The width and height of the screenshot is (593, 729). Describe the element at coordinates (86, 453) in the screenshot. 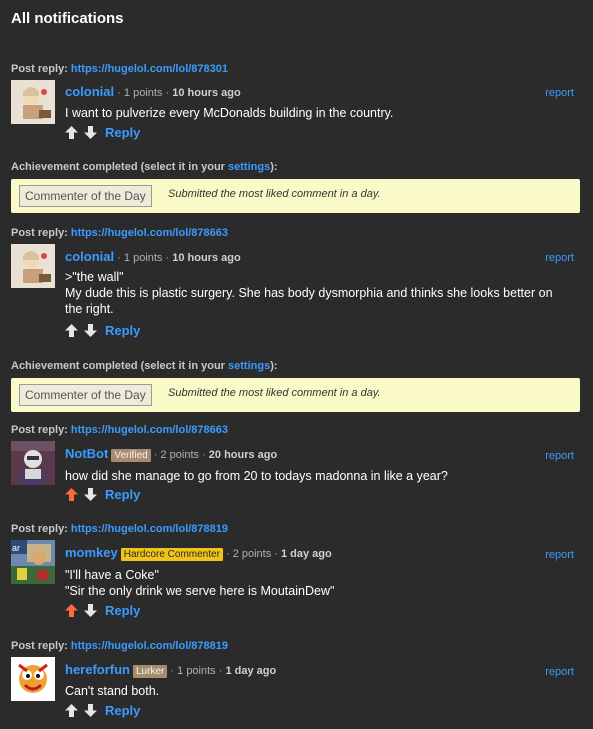

I see `username-link: NotBot` at that location.